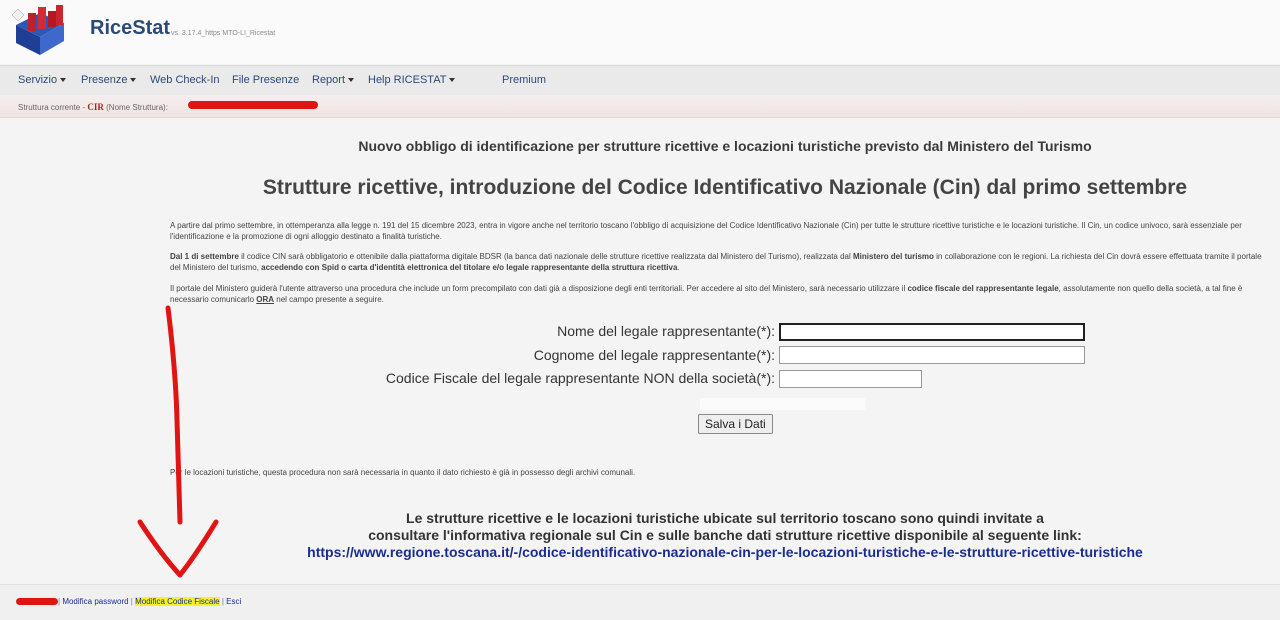  Describe the element at coordinates (185, 80) in the screenshot. I see `nav-web-check-in: Web Check-In` at that location.